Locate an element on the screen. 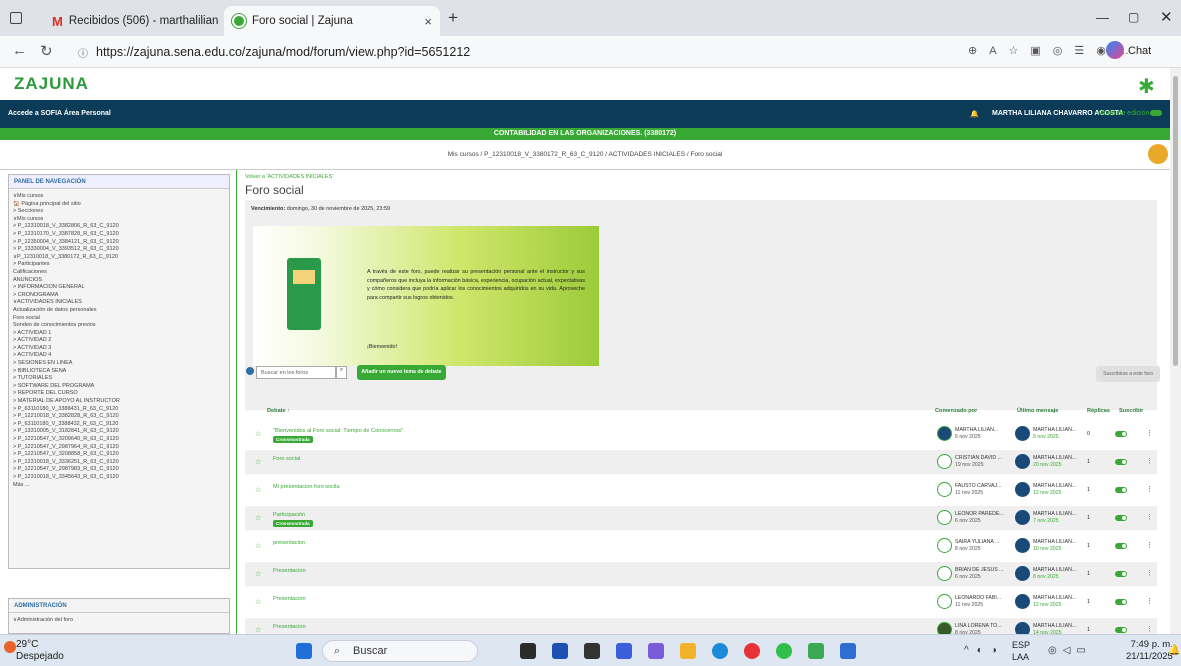 The image size is (1181, 666). nav-item: > MATERIAL DE APOYO AL INSTRUCTOR is located at coordinates (121, 402).